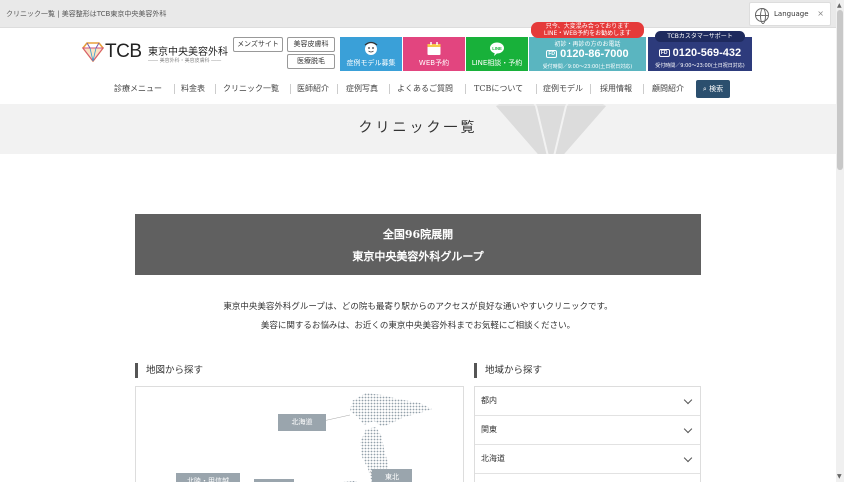  Describe the element at coordinates (311, 44) in the screenshot. I see `dermatology-link: 美容皮膚科` at that location.